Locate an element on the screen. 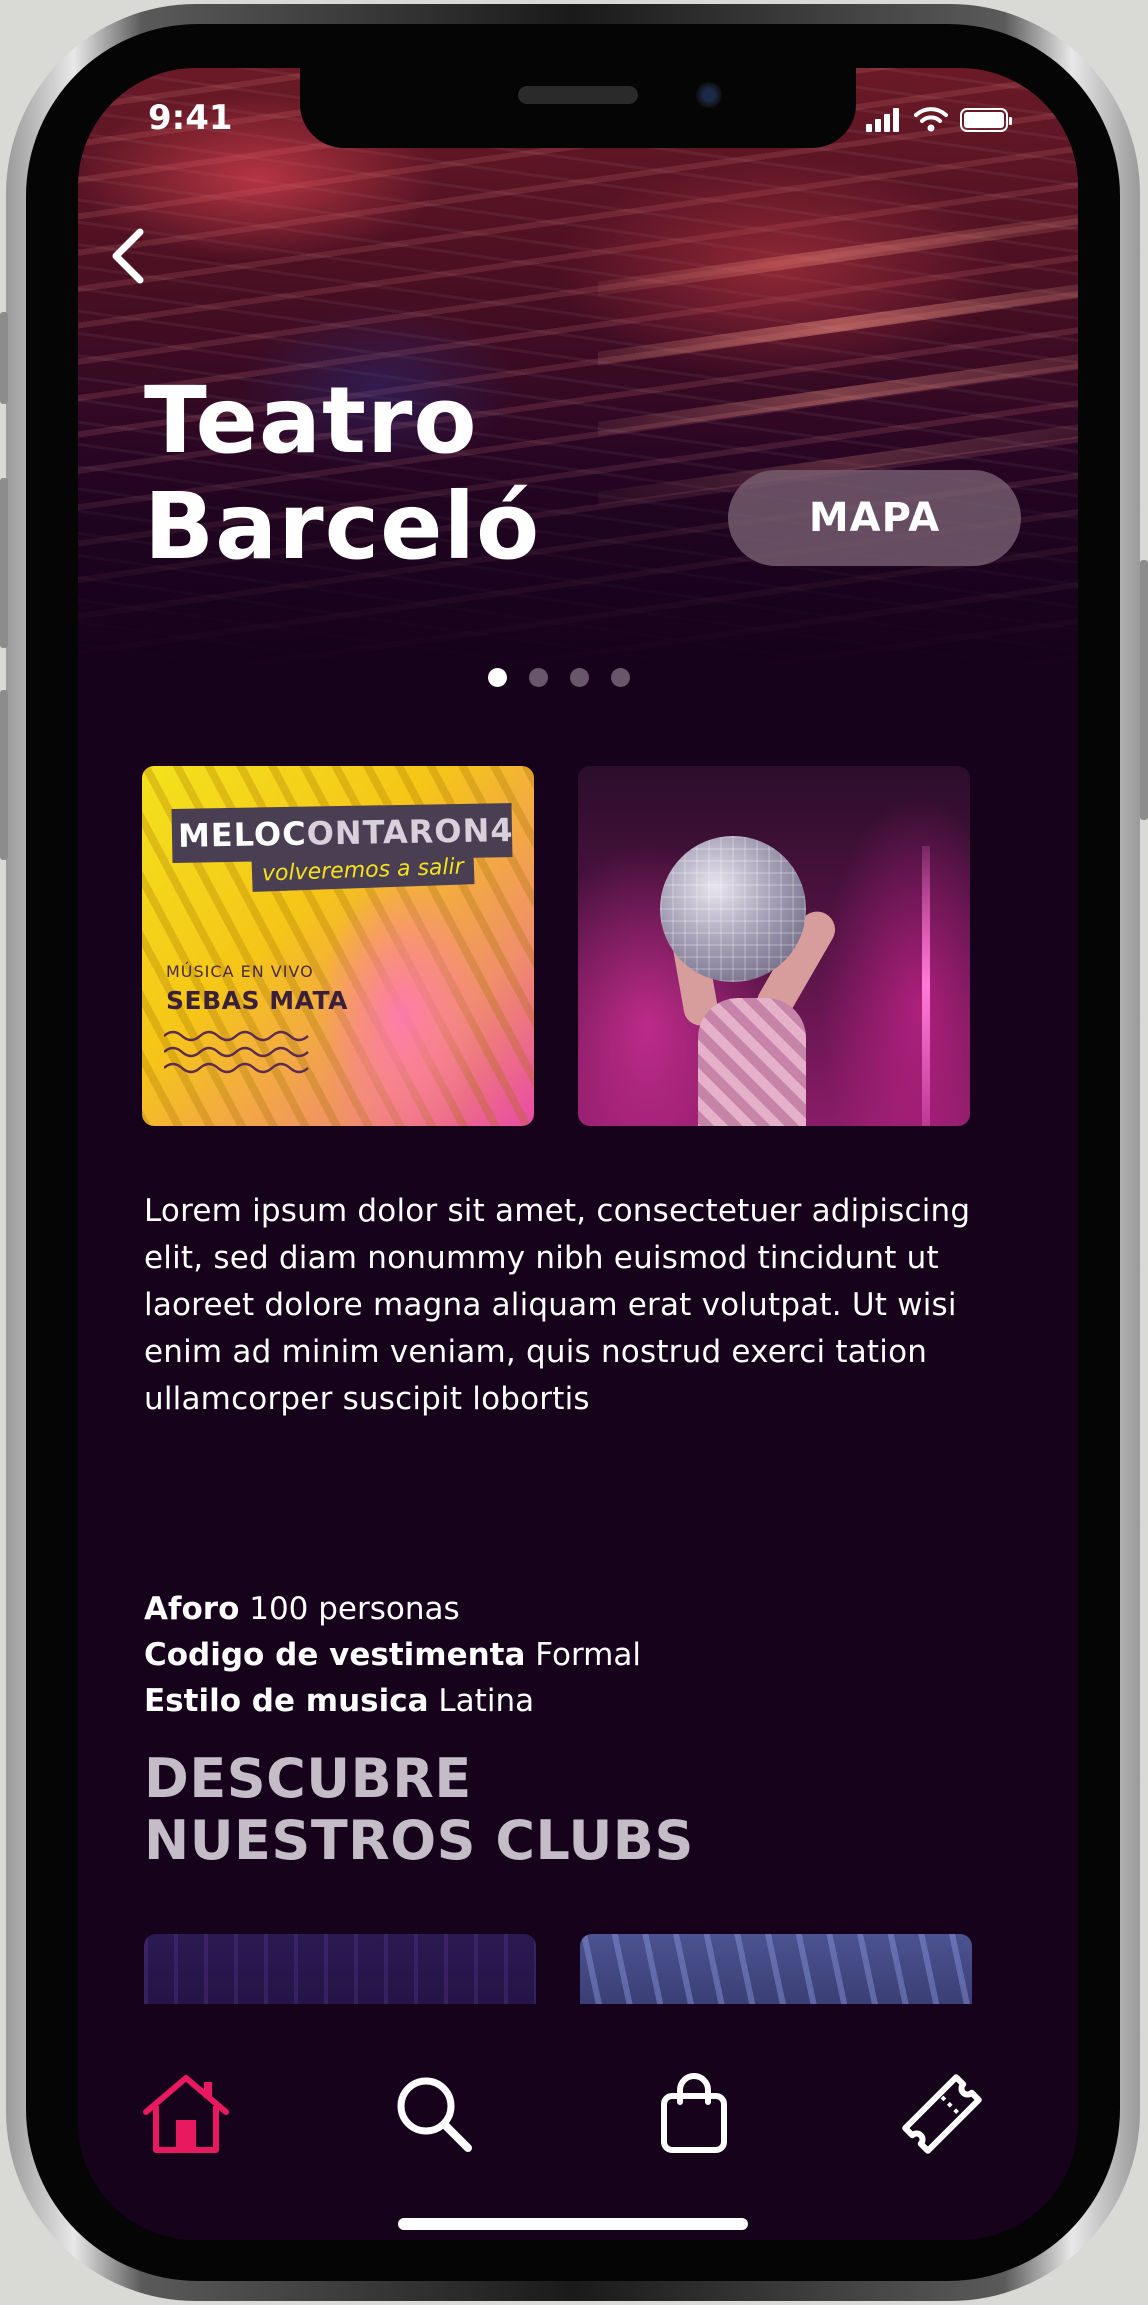 The width and height of the screenshot is (1148, 2305). map-button: MAPA is located at coordinates (874, 518).